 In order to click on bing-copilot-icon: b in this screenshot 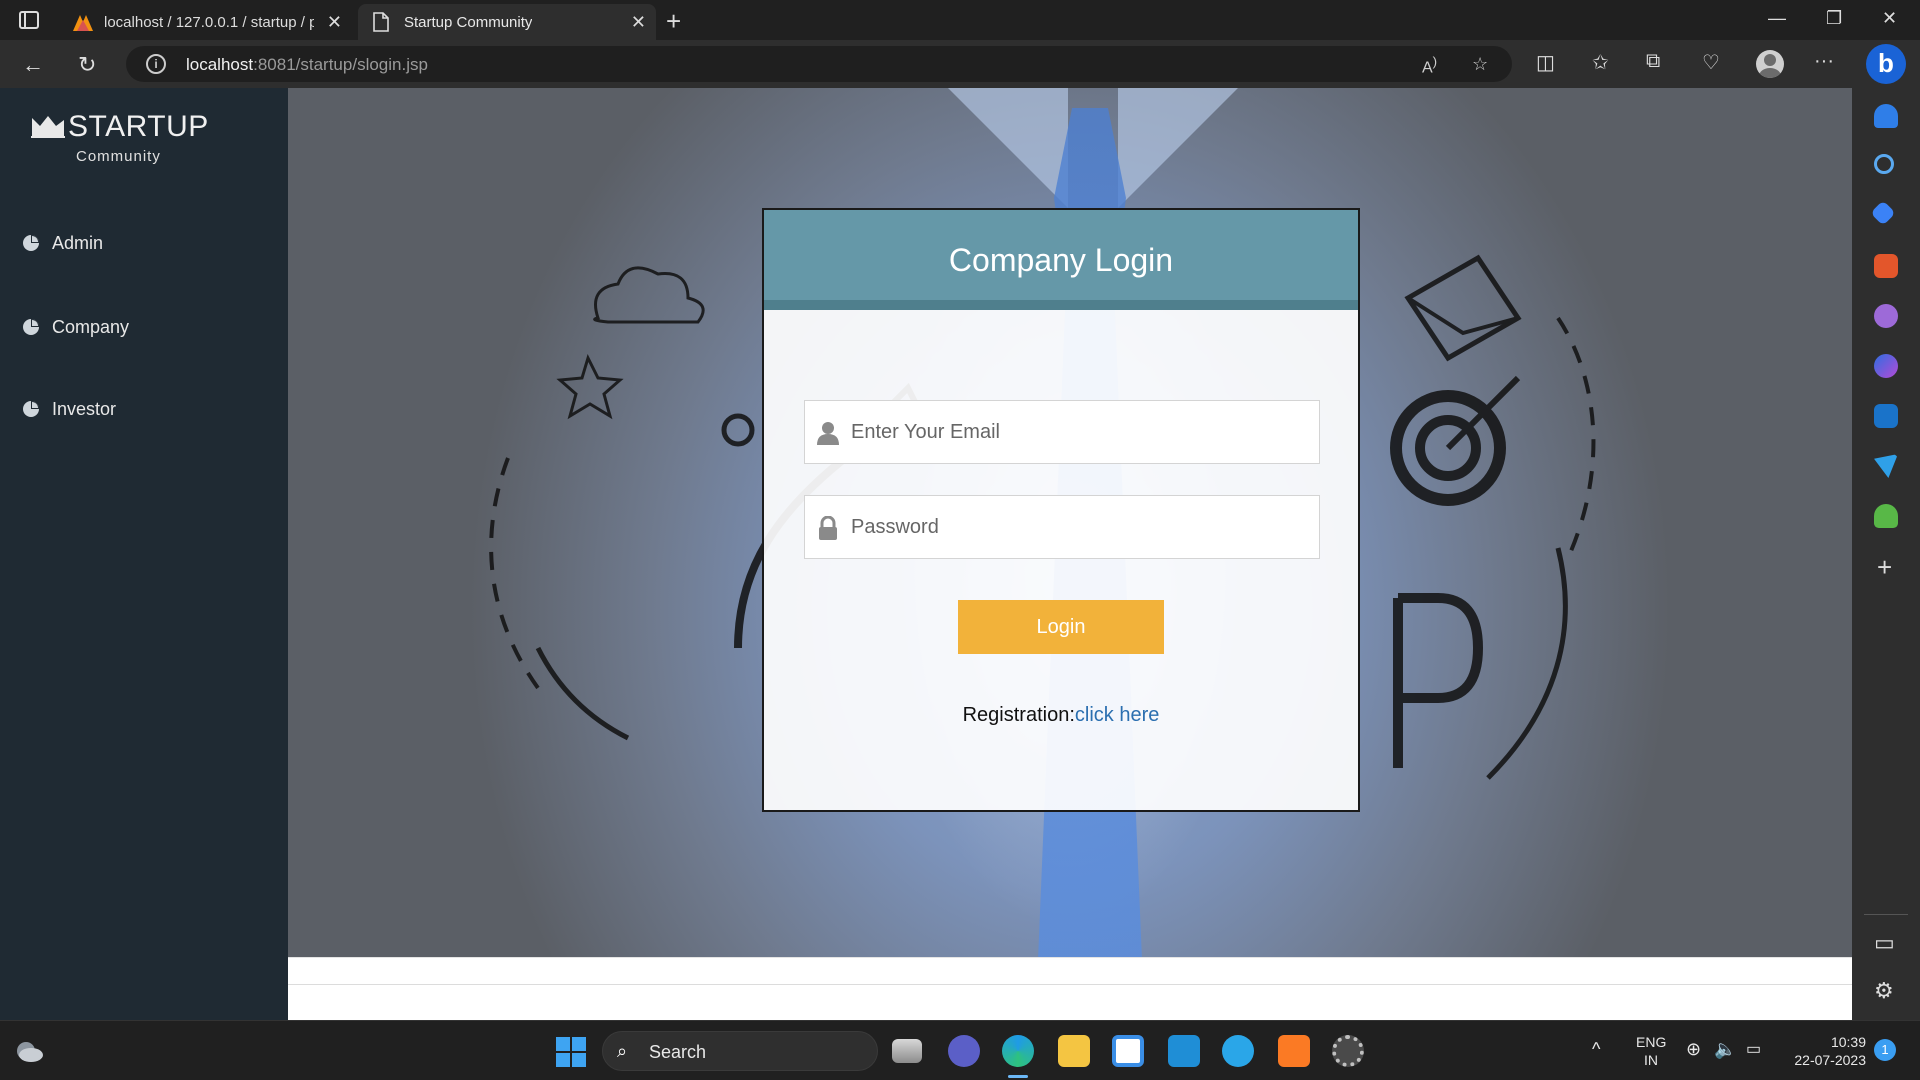, I will do `click(1886, 64)`.